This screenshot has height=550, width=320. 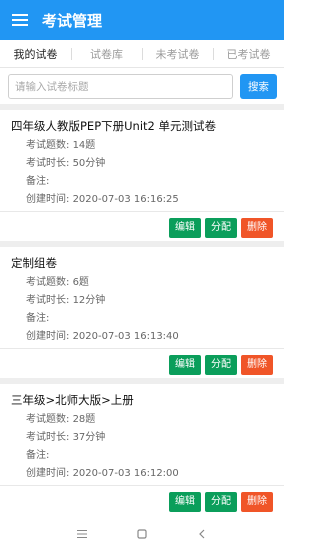 I want to click on created-time-row: 创建时间: 2020-07-03 16:12:00, so click(x=142, y=474).